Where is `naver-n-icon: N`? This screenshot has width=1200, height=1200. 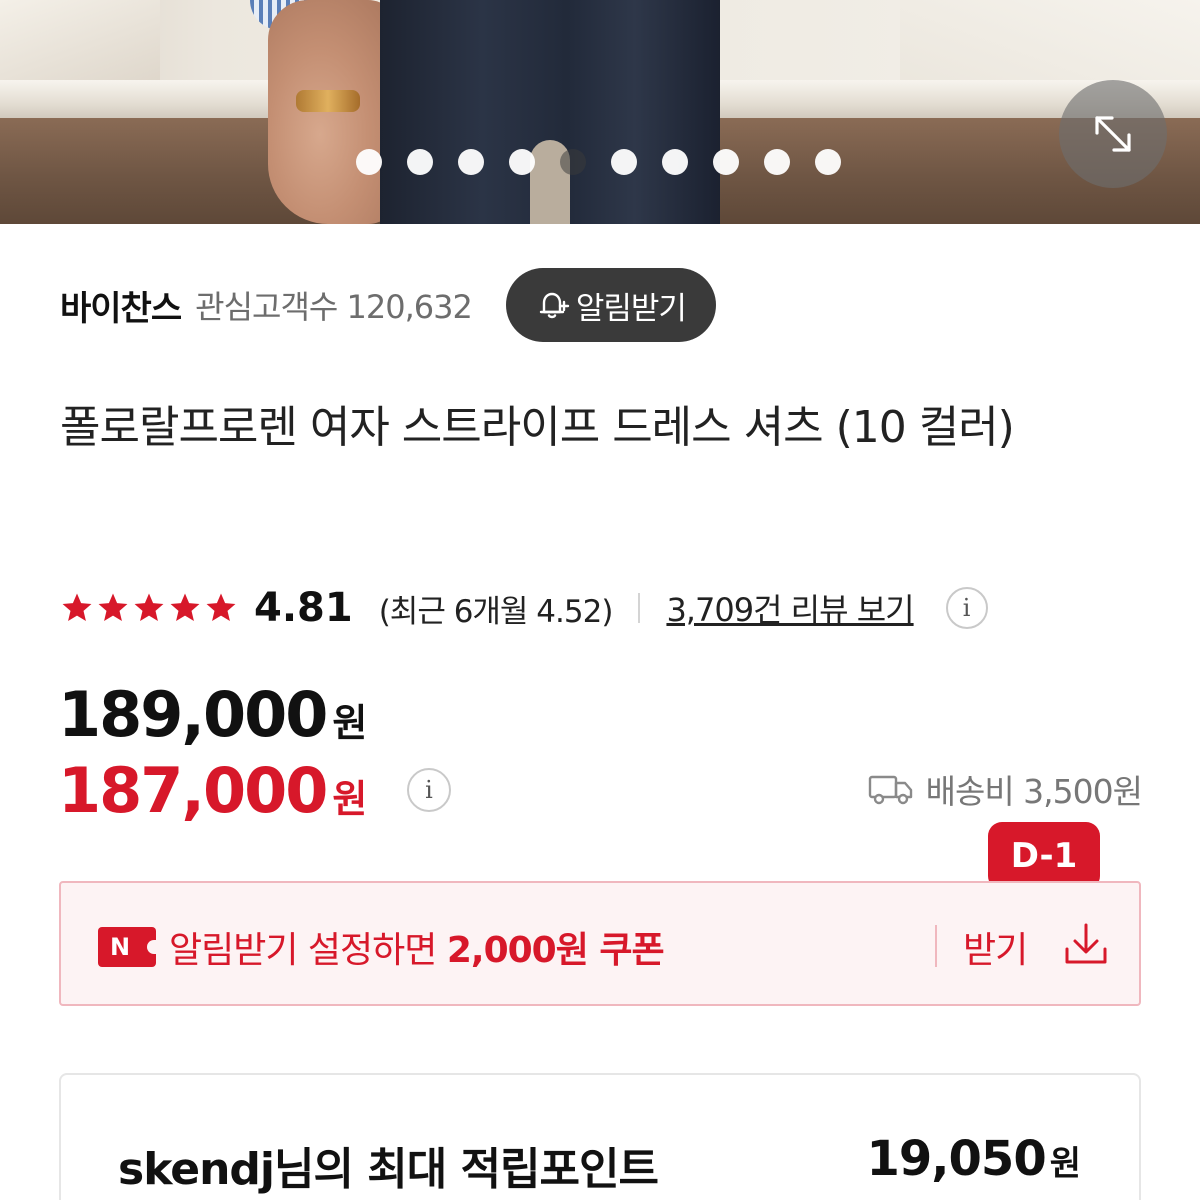
naver-n-icon: N is located at coordinates (127, 947).